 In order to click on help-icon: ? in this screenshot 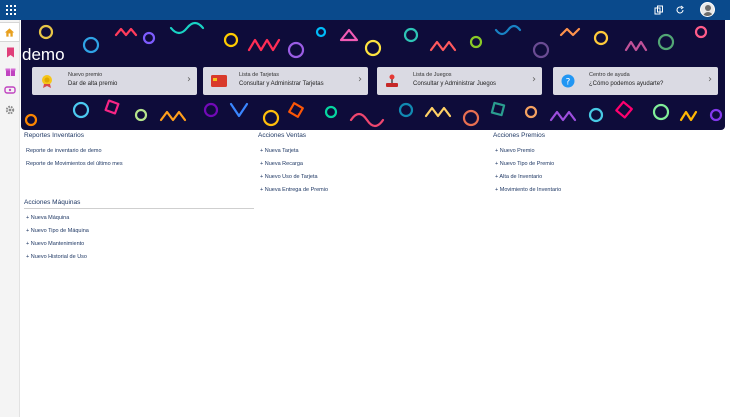, I will do `click(568, 81)`.